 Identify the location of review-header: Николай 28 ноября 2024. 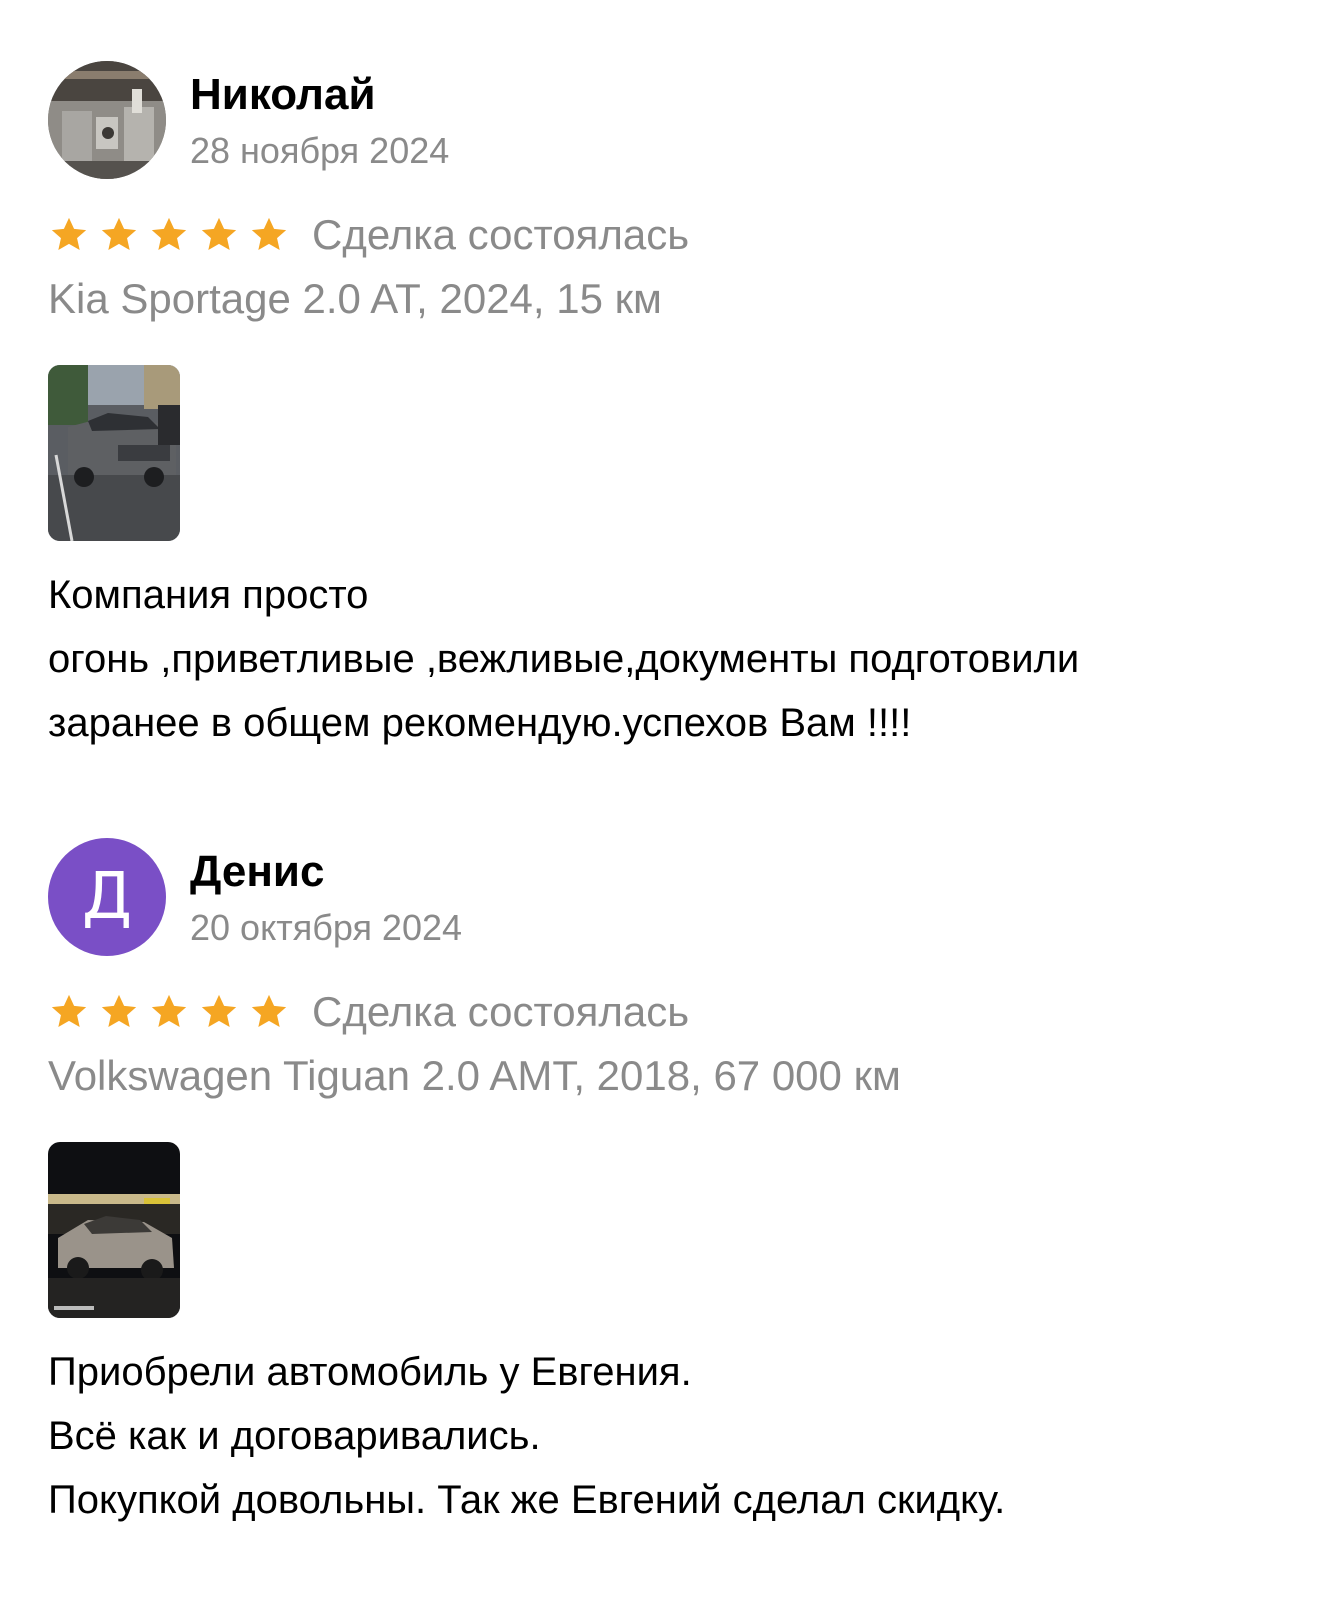
(668, 121).